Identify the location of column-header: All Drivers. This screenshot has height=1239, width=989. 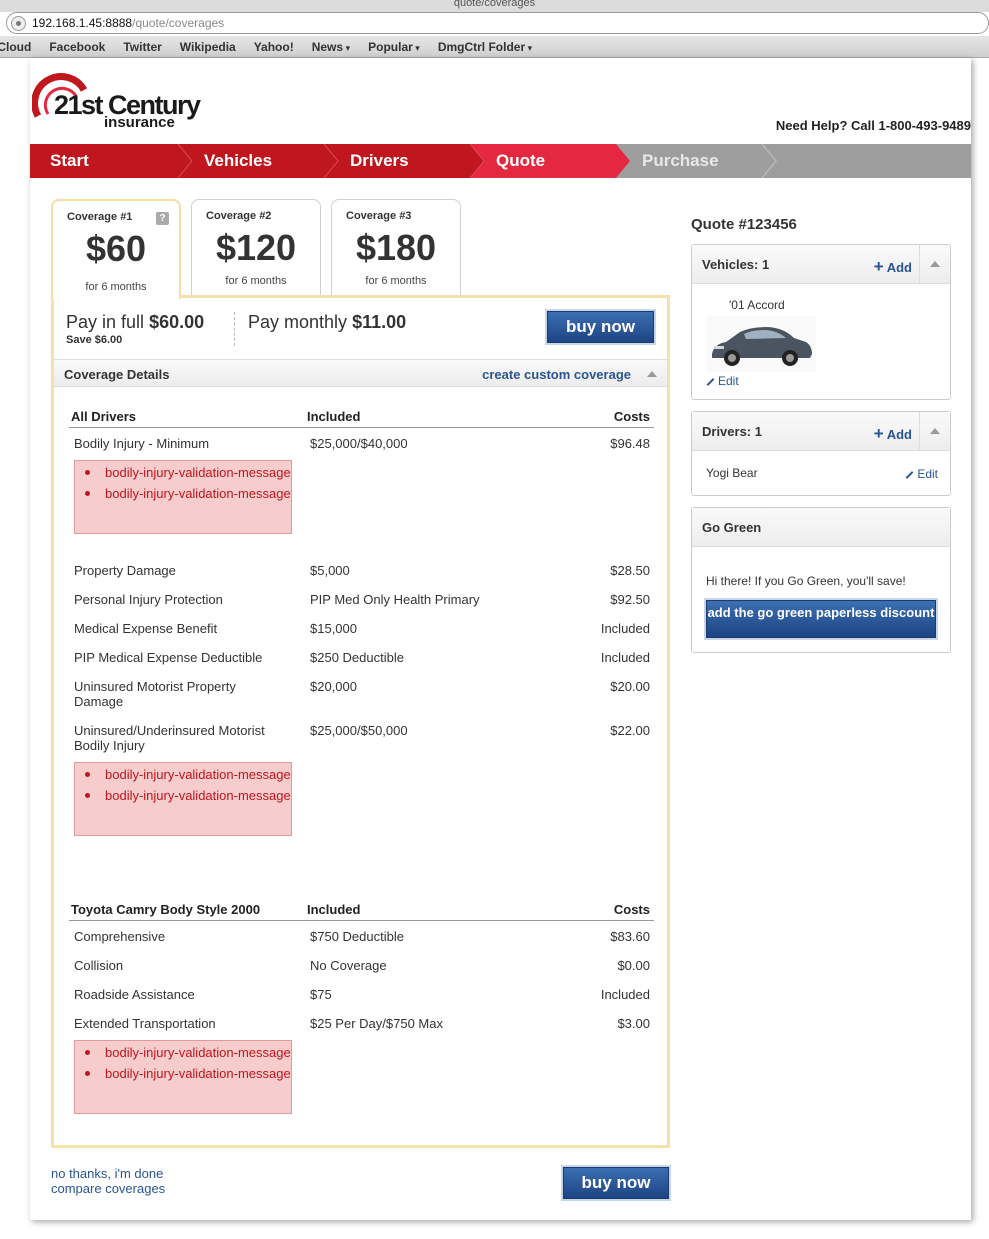
(104, 416).